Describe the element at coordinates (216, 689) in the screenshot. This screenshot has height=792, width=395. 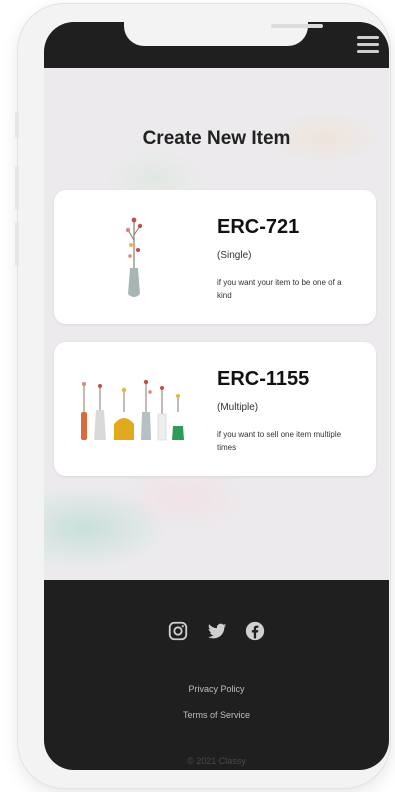
I see `privacy-policy-link: Privacy Policy` at that location.